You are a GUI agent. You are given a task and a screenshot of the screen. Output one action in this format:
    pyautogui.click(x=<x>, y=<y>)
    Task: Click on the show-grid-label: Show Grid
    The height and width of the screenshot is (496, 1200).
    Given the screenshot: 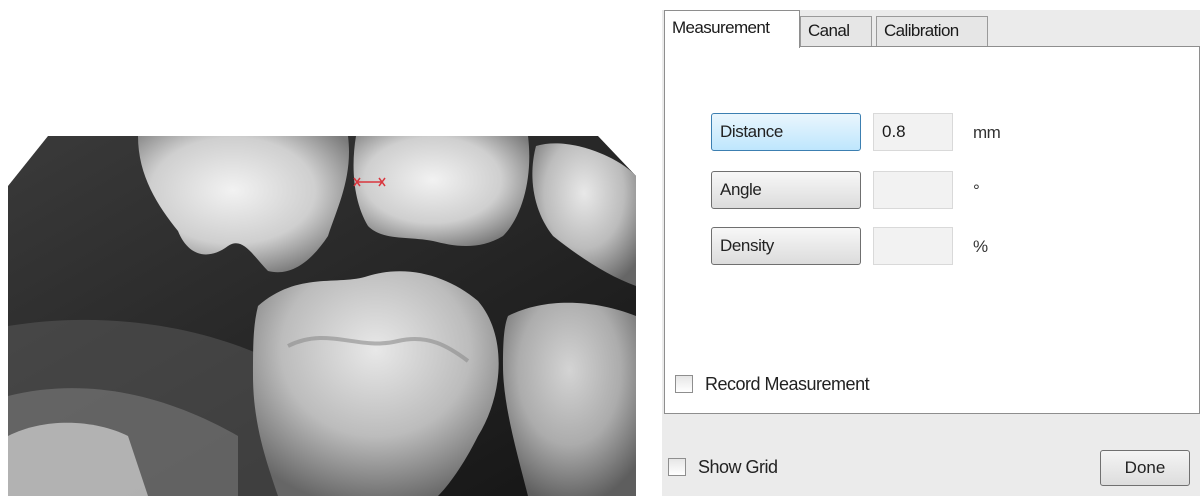 What is the action you would take?
    pyautogui.click(x=738, y=467)
    